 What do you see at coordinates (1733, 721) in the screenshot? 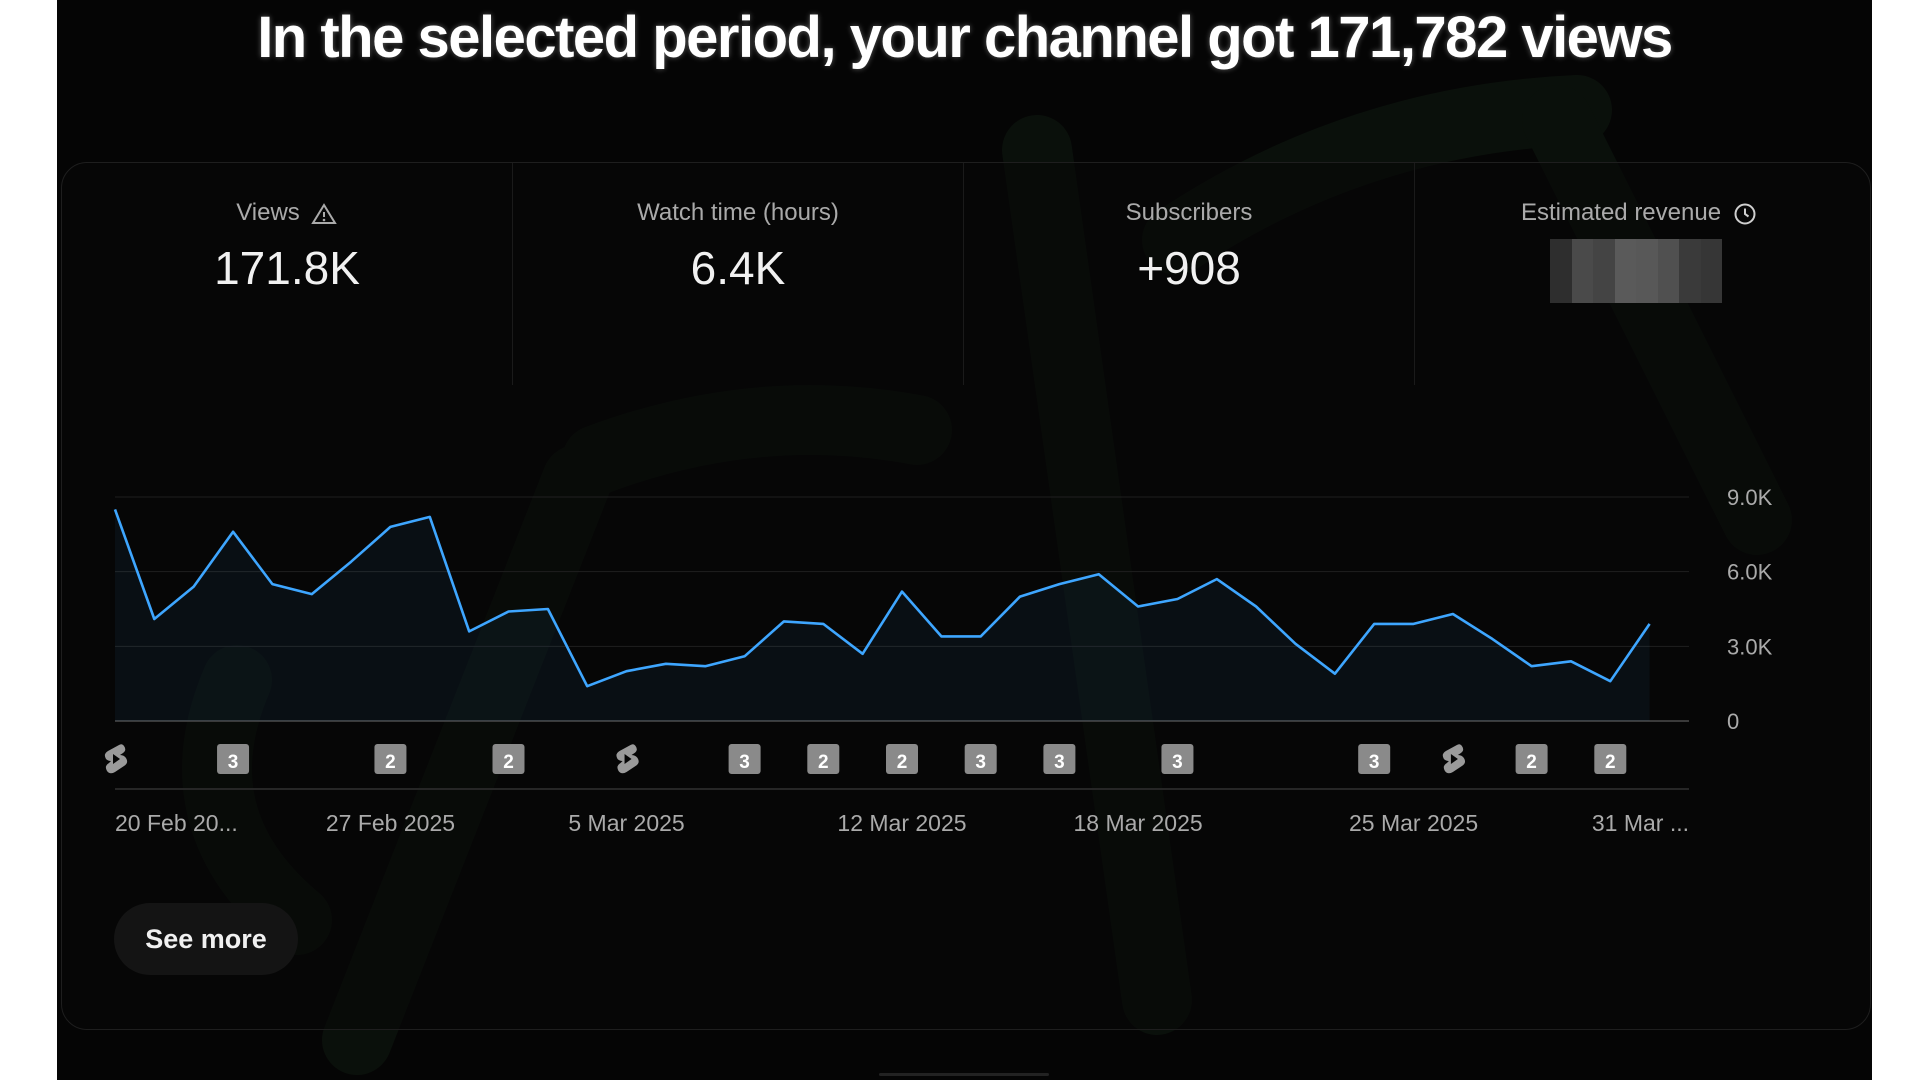
I see `y-tick-label: 0` at bounding box center [1733, 721].